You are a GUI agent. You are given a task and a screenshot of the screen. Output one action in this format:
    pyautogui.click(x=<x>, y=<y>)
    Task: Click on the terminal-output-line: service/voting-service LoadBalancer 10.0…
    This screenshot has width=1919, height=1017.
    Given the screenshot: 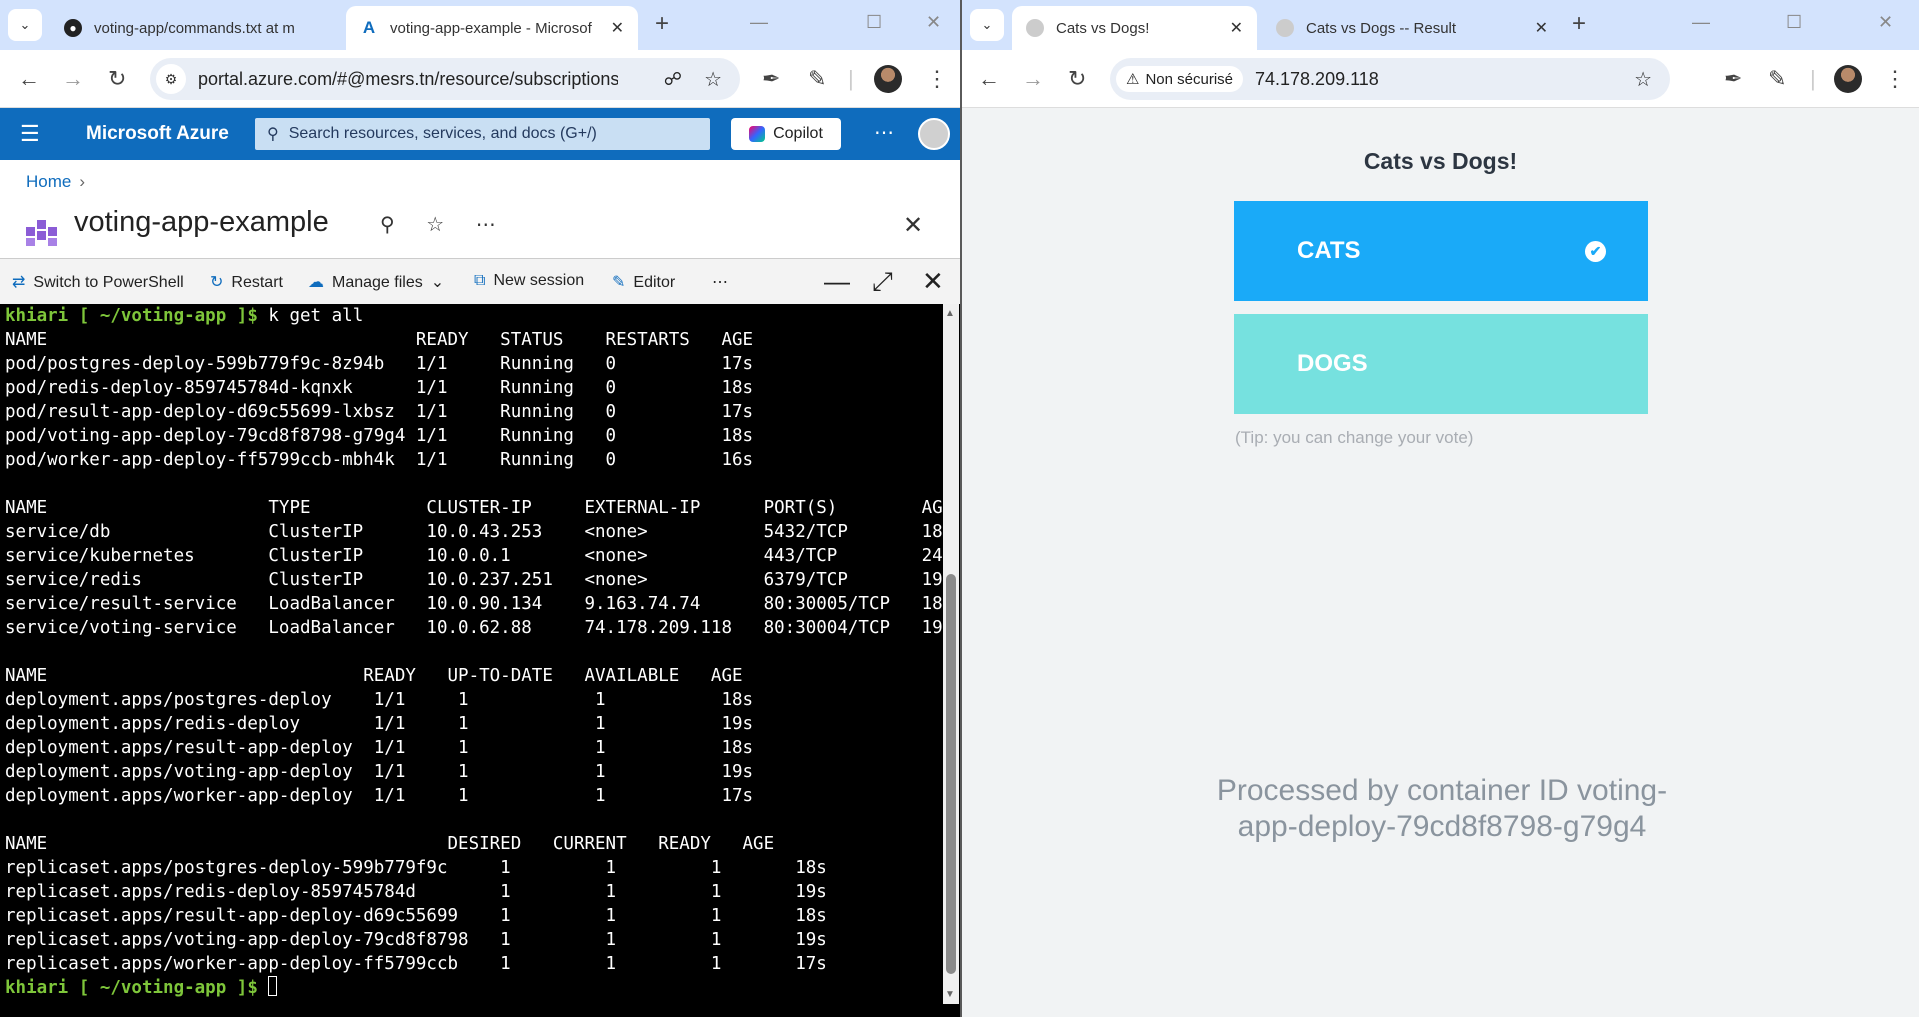 What is the action you would take?
    pyautogui.click(x=479, y=628)
    